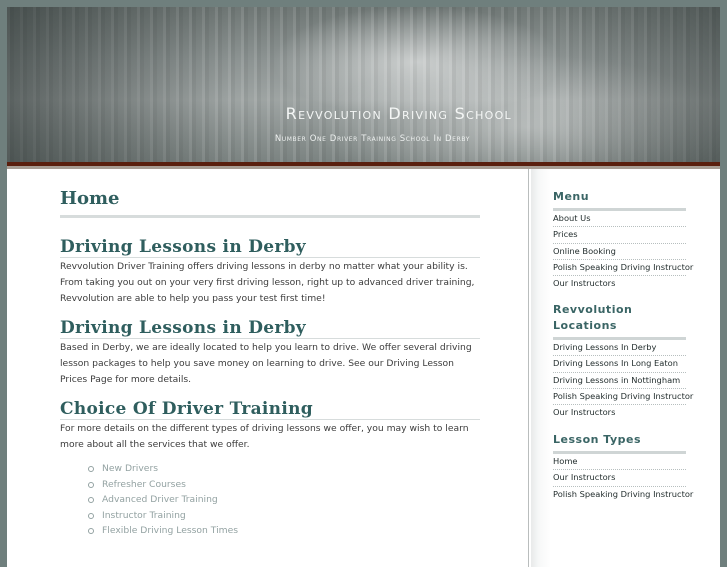 The width and height of the screenshot is (727, 567). Describe the element at coordinates (619, 321) in the screenshot. I see `sidebar-heading: Revvolution Locations` at that location.